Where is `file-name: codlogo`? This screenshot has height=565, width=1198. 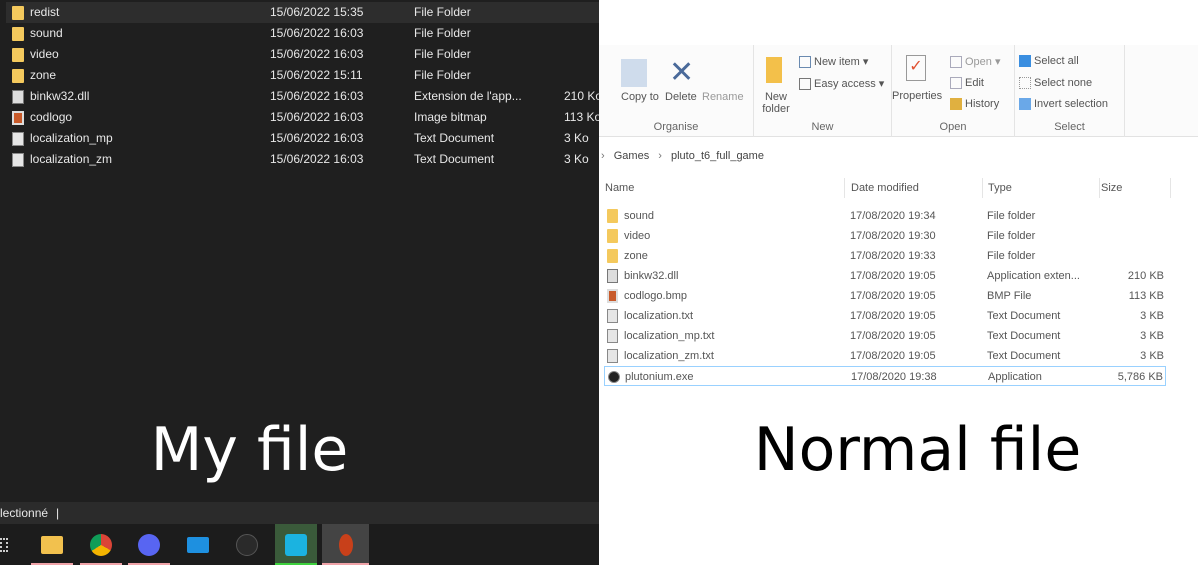
file-name: codlogo is located at coordinates (51, 117).